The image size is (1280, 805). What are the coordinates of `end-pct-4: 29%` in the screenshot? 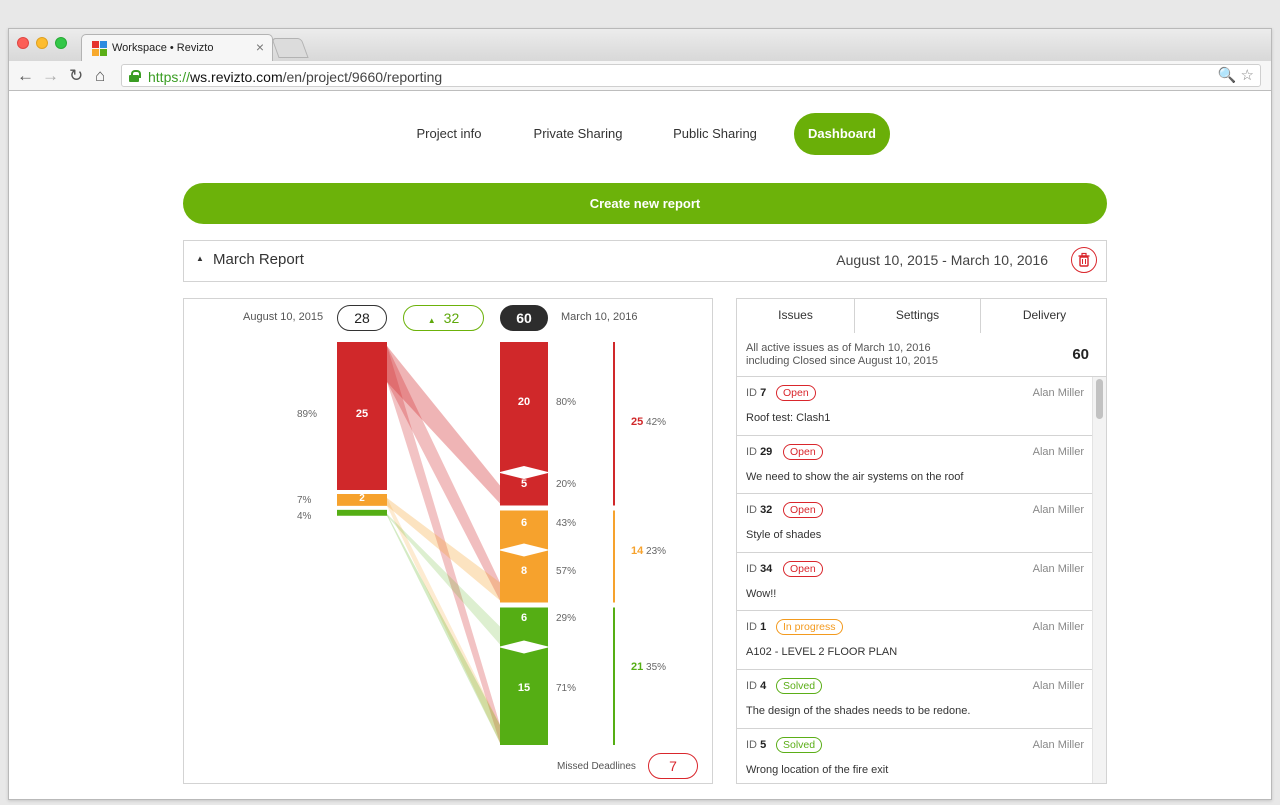 It's located at (566, 618).